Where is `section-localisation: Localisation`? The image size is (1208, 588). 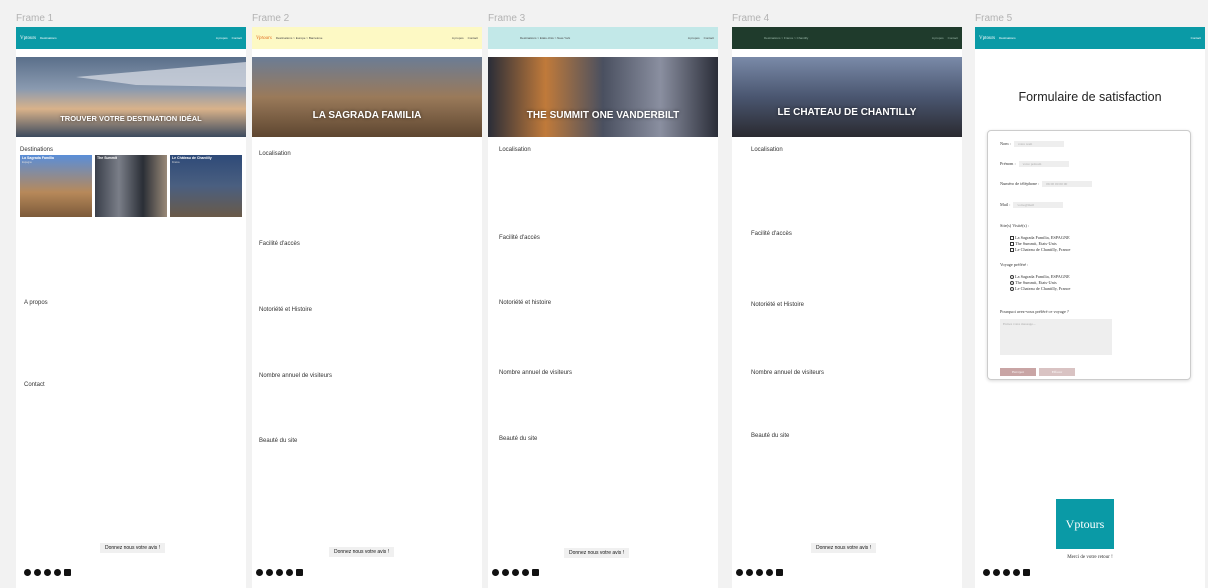 section-localisation: Localisation is located at coordinates (767, 150).